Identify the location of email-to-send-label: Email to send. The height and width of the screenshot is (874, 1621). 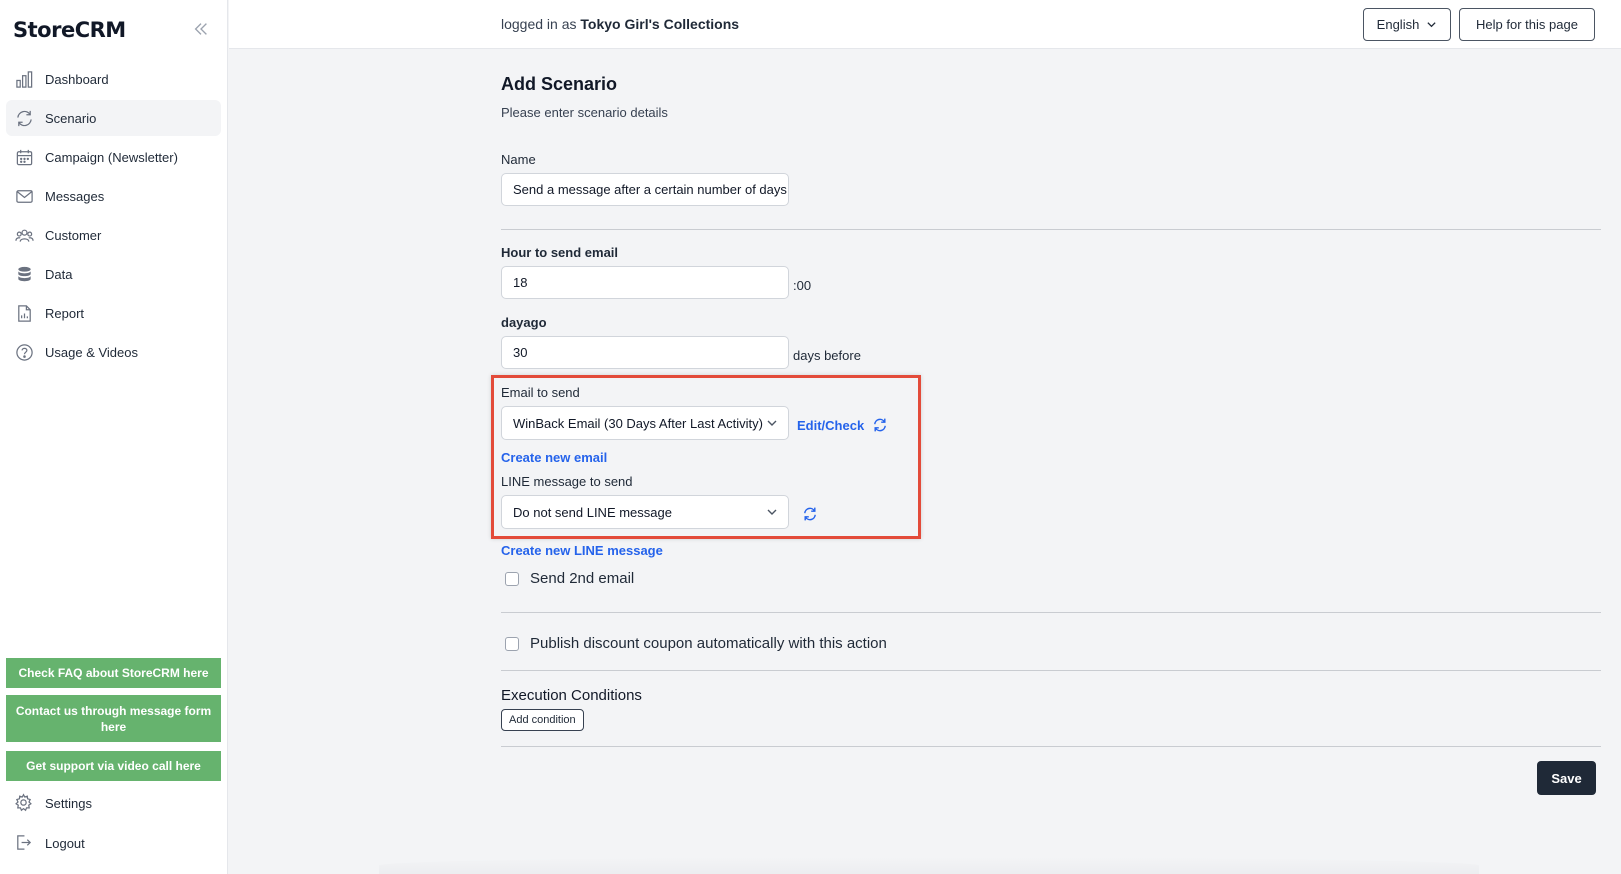
(540, 392).